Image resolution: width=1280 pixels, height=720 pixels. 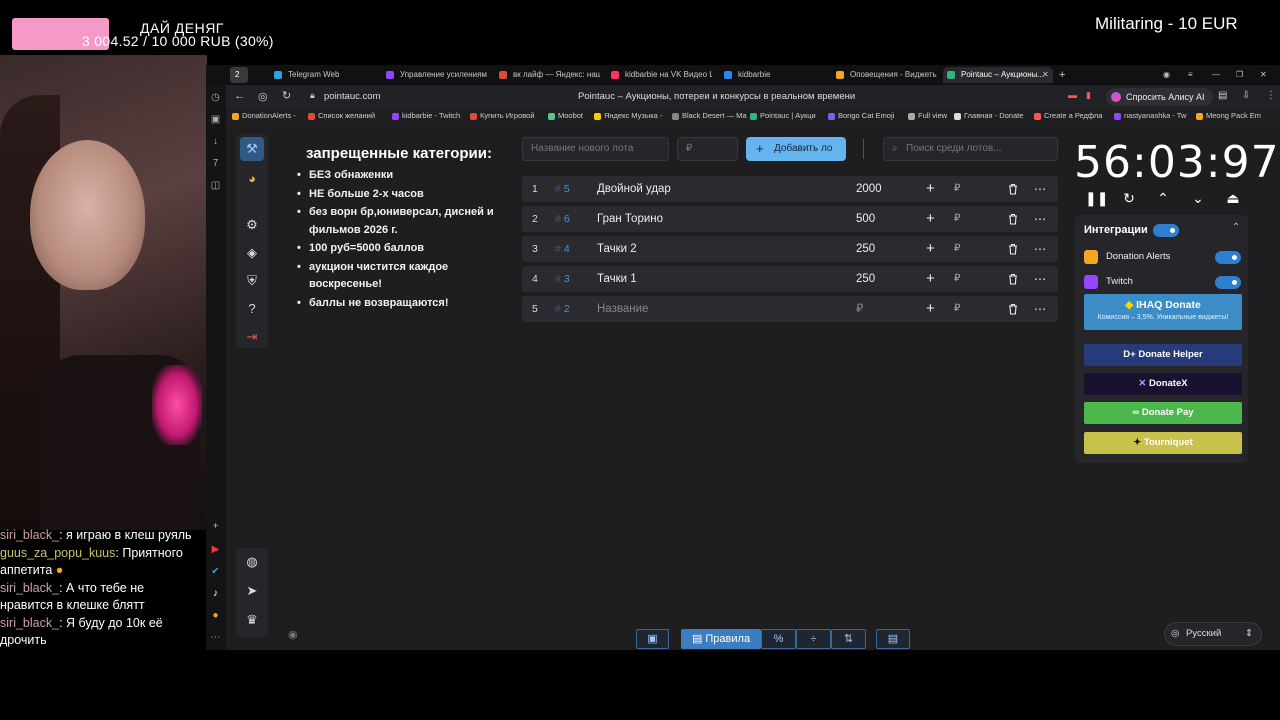 I want to click on logout-icon: ⇥, so click(x=252, y=337).